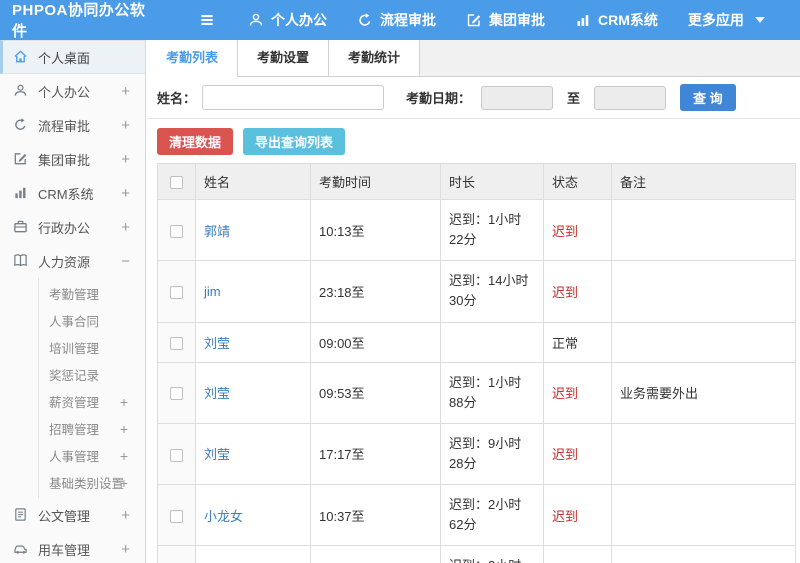 The height and width of the screenshot is (563, 800). What do you see at coordinates (64, 126) in the screenshot?
I see `sidebar-item-label: 流程审批` at bounding box center [64, 126].